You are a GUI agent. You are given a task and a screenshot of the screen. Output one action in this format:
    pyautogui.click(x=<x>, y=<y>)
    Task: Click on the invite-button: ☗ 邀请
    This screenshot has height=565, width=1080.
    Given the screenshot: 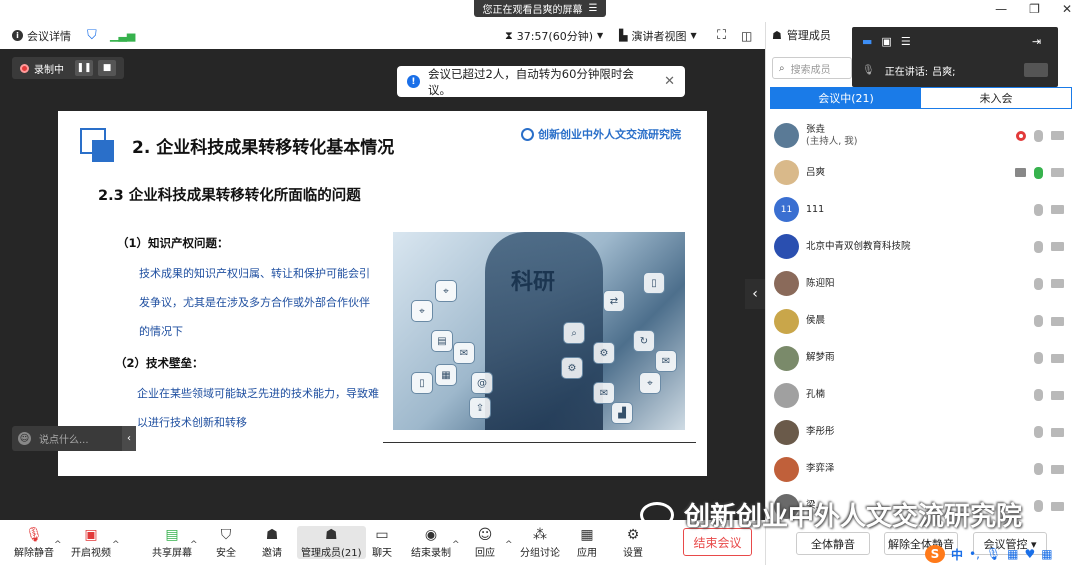 What is the action you would take?
    pyautogui.click(x=272, y=542)
    